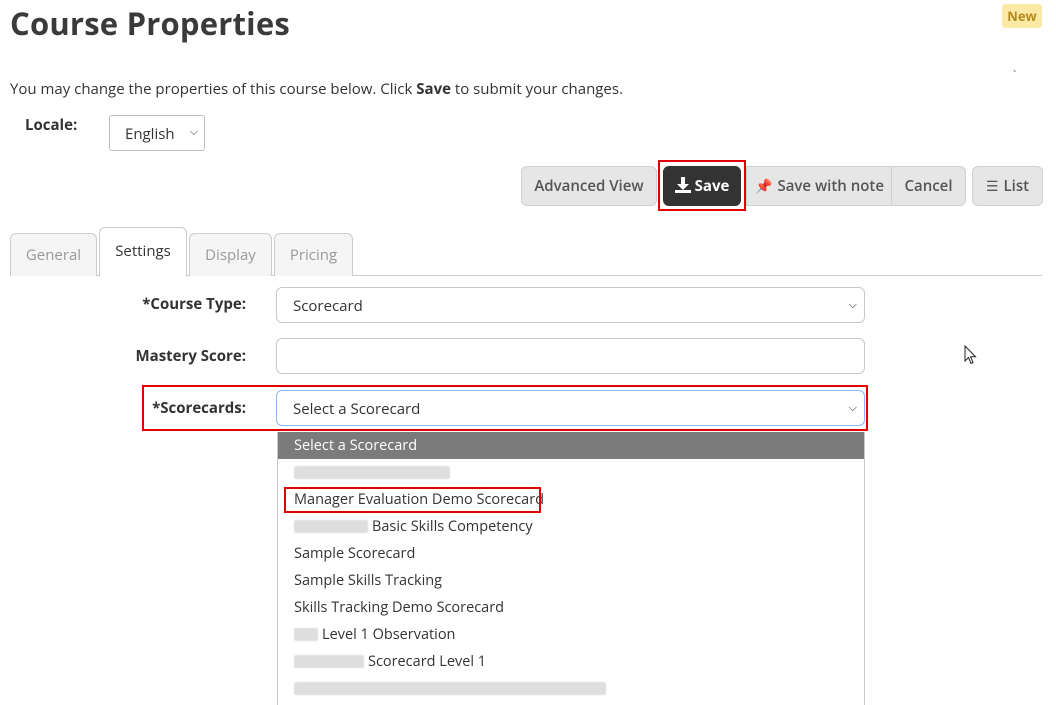  I want to click on save-highlight-box, so click(702, 185).